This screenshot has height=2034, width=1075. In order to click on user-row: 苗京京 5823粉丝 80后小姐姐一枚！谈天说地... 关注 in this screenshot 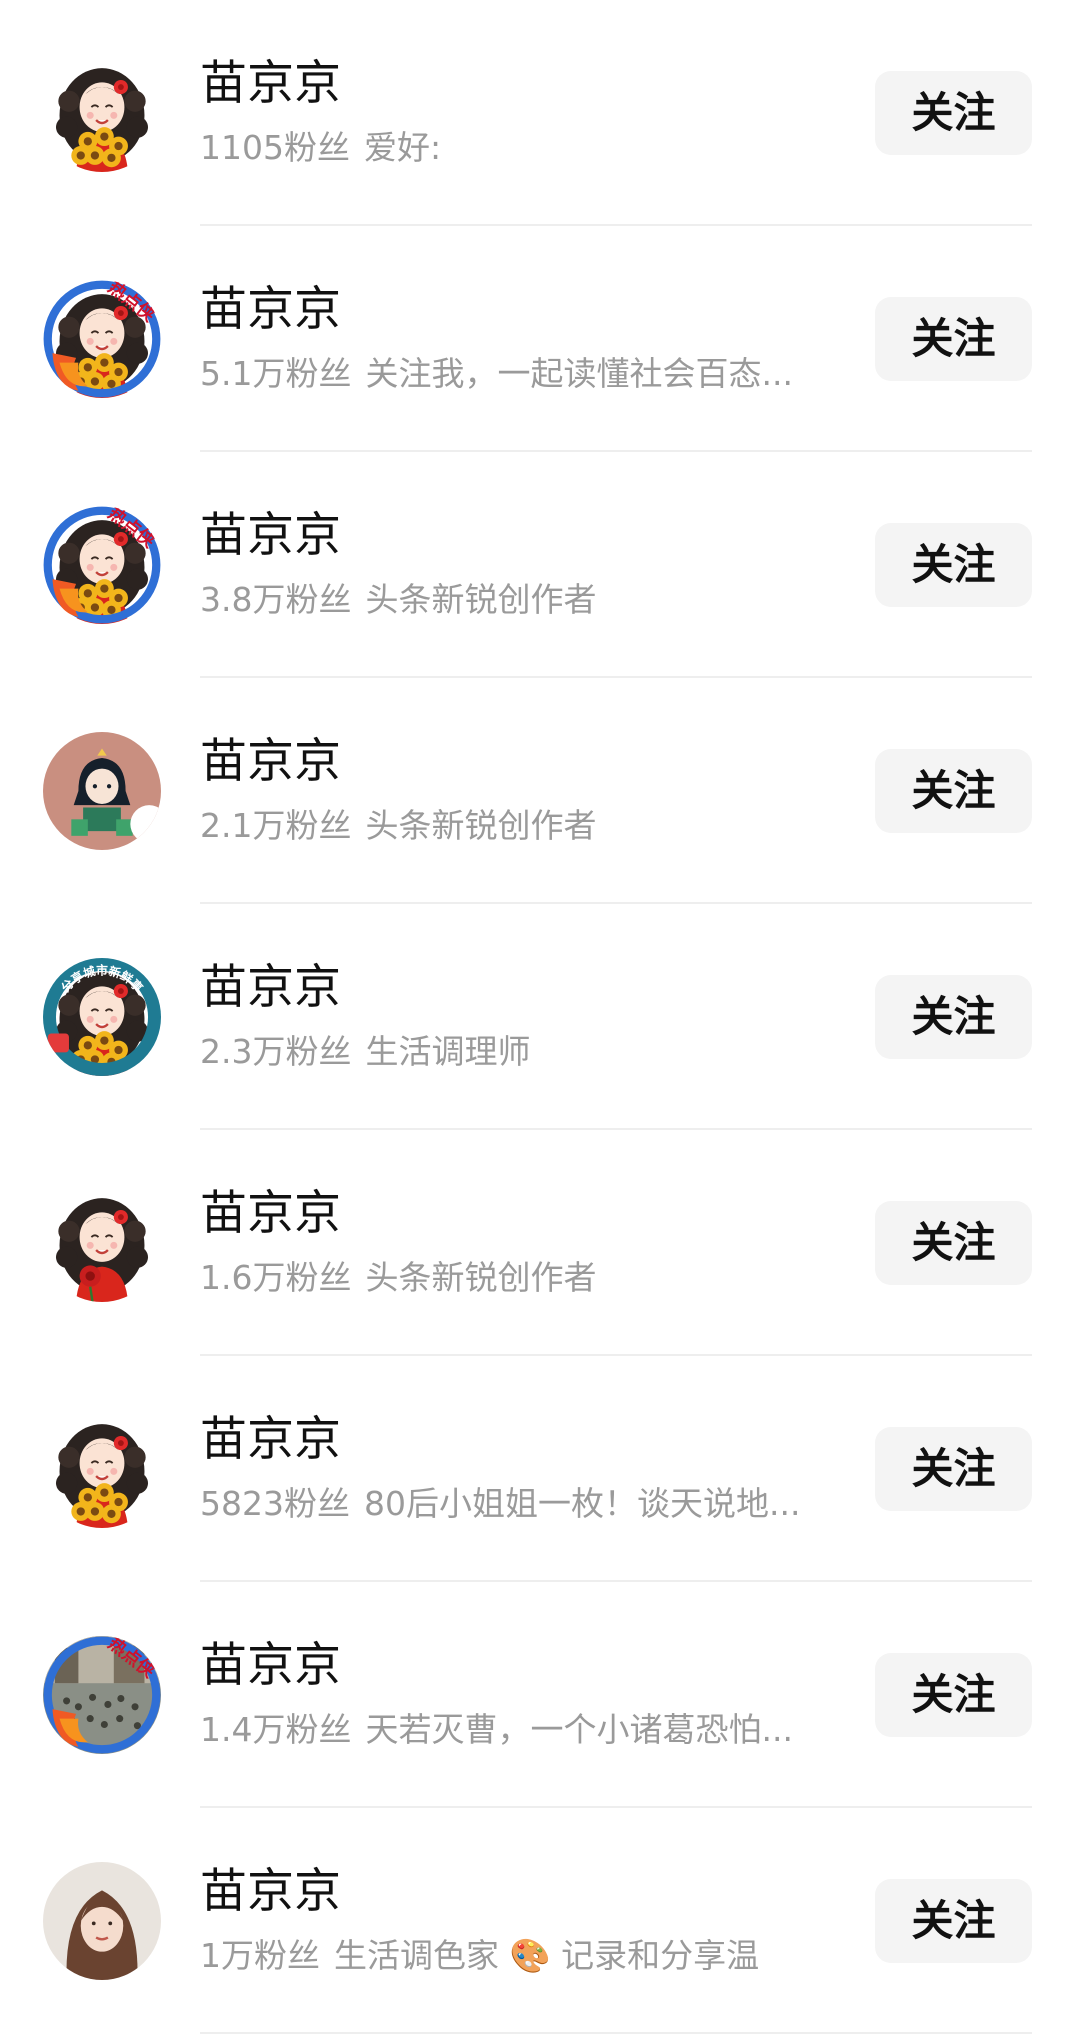, I will do `click(537, 1469)`.